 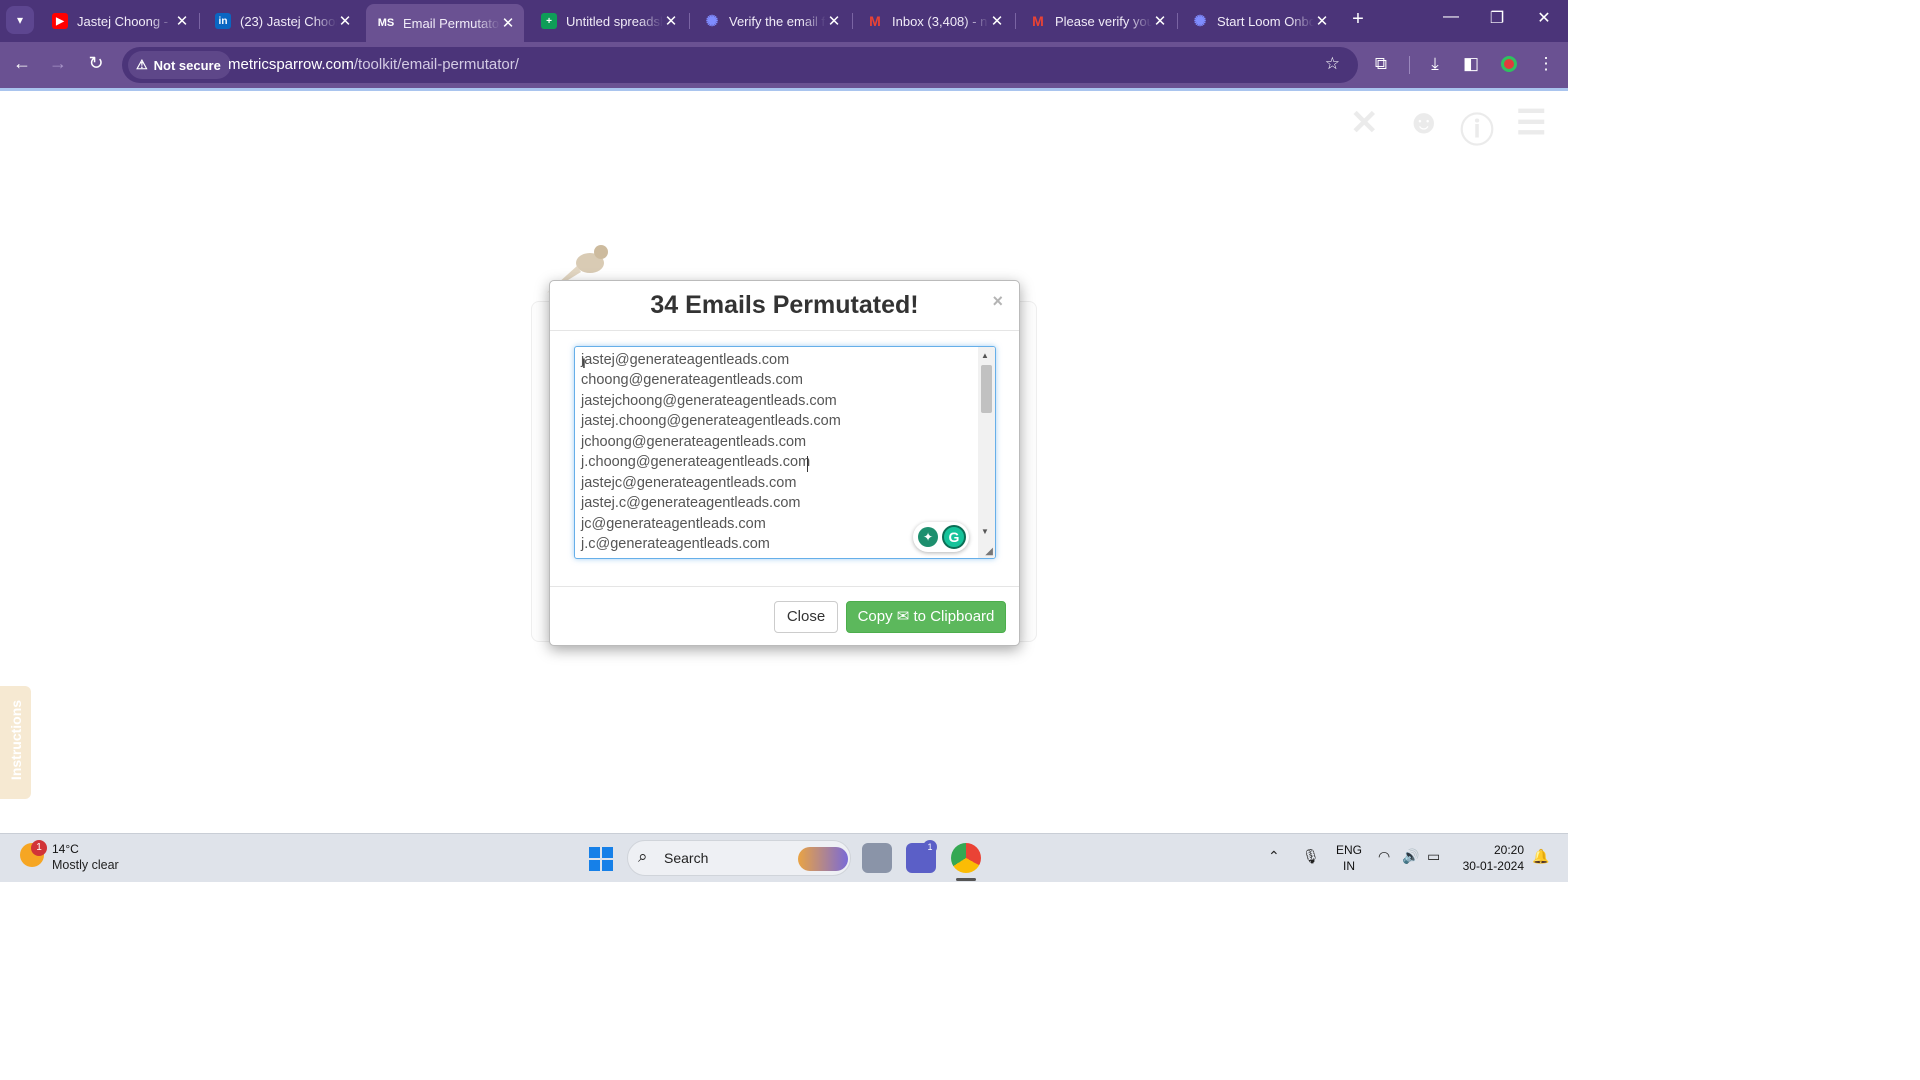 I want to click on email-line: jastejc@generateagentleads.com, so click(x=689, y=483).